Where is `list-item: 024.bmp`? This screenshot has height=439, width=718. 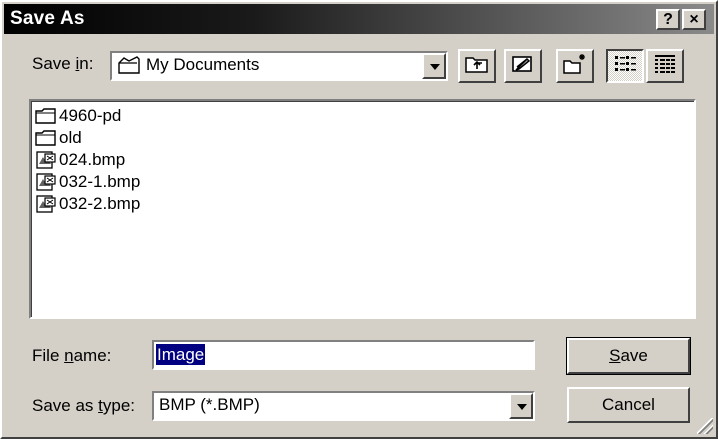 list-item: 024.bmp is located at coordinates (80, 160).